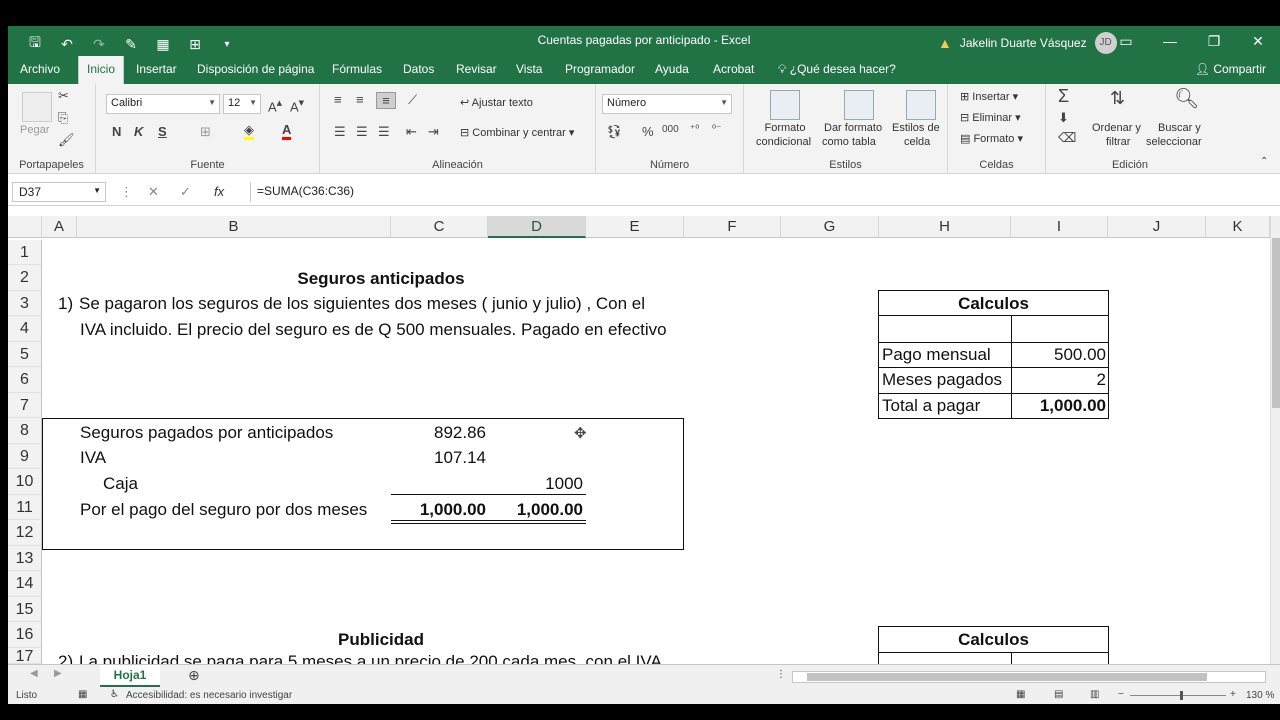  I want to click on row-header-13: 13, so click(25, 558).